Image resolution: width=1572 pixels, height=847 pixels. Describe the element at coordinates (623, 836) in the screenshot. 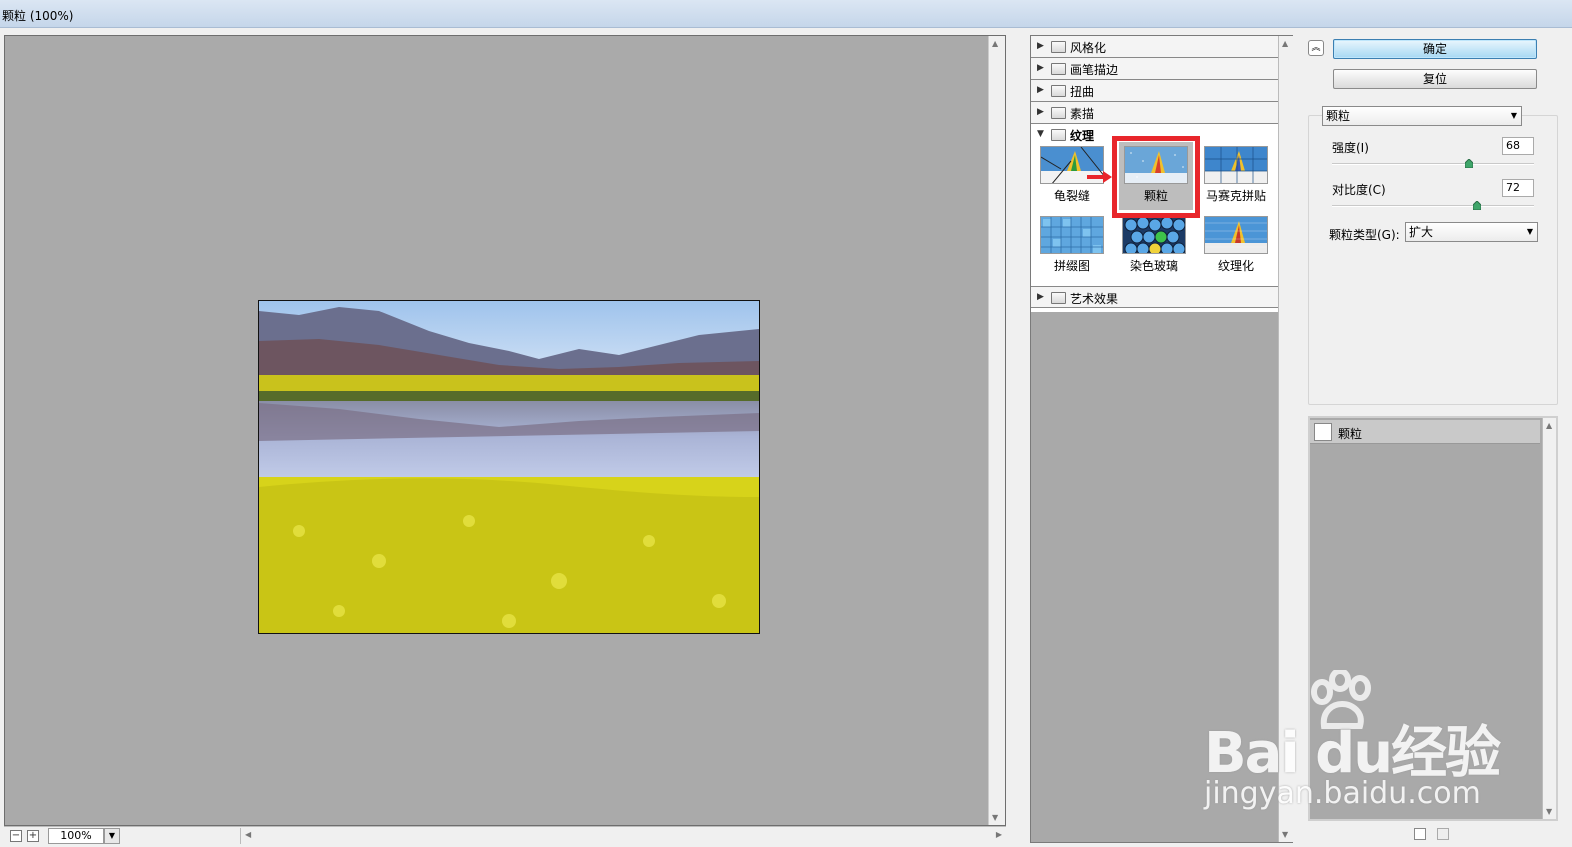

I see `preview-horizontal-scrollbar: ◀ ▶` at that location.